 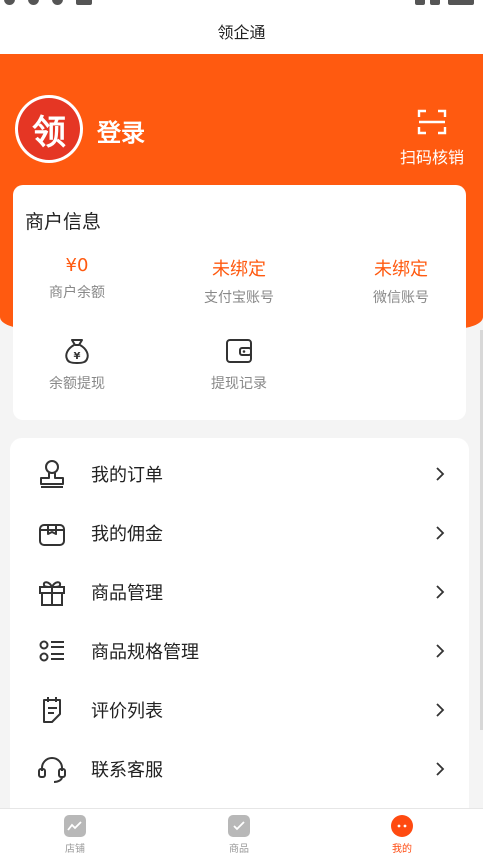 I want to click on signal-icon, so click(x=420, y=2).